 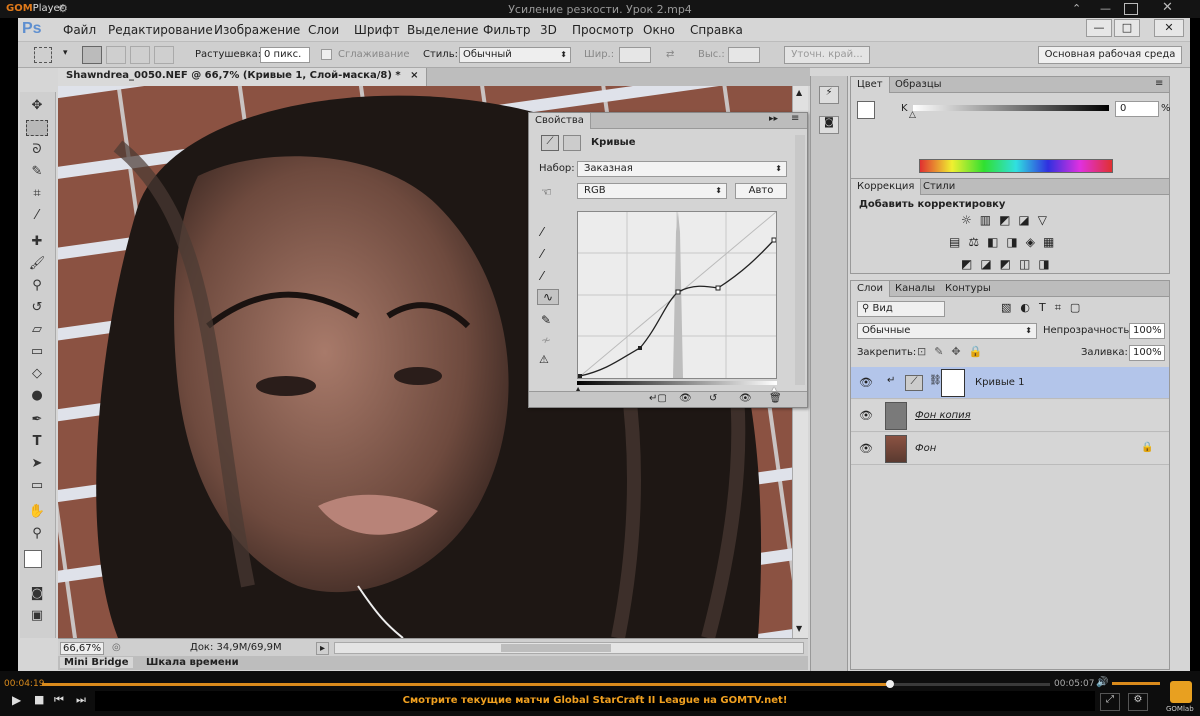 I want to click on tab-layers: Слои, so click(x=870, y=289).